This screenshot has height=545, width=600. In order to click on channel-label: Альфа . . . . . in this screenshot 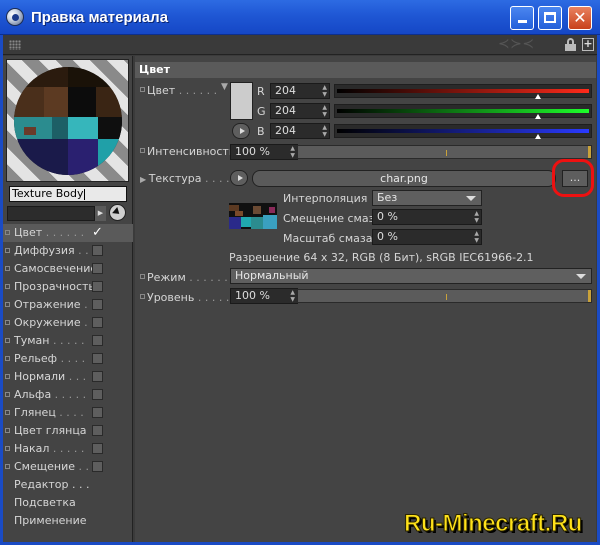, I will do `click(50, 394)`.